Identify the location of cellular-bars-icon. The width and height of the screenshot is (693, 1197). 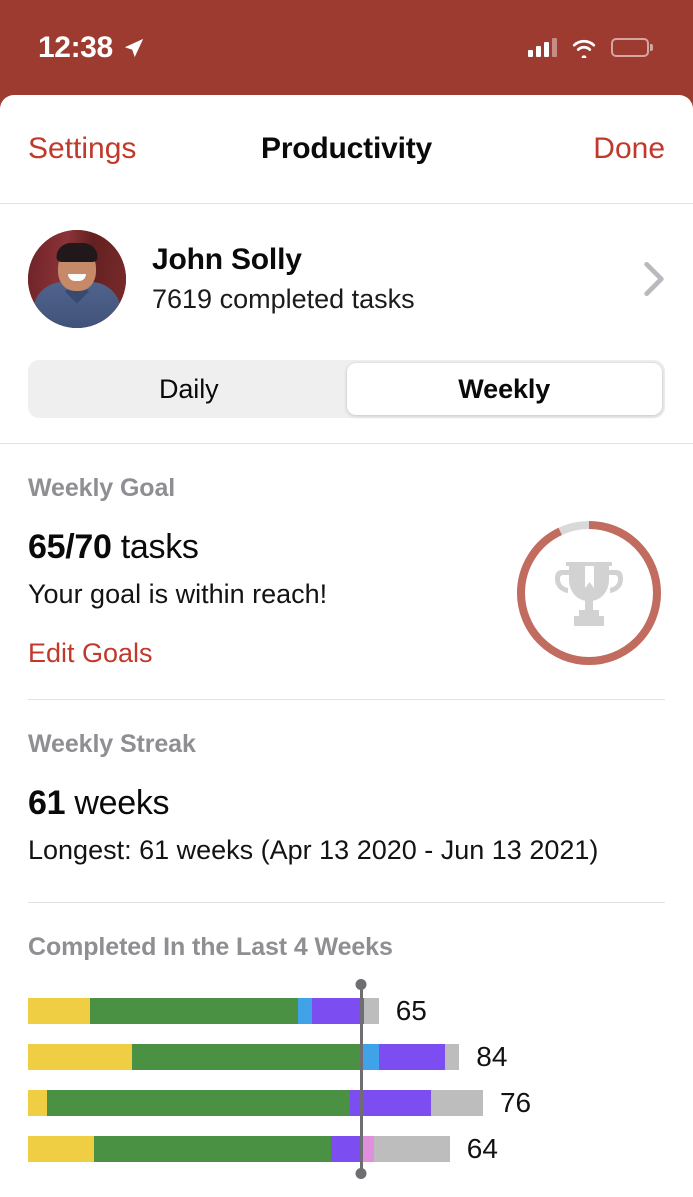
(542, 47).